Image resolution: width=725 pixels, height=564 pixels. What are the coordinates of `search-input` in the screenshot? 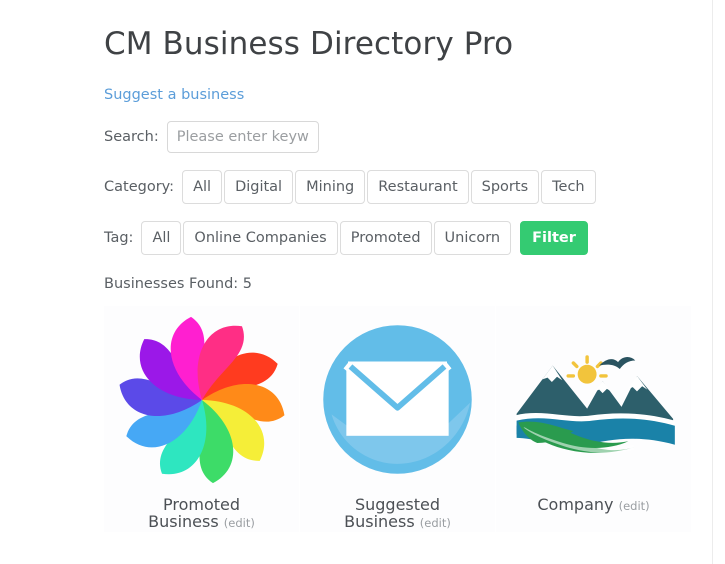 It's located at (242, 137).